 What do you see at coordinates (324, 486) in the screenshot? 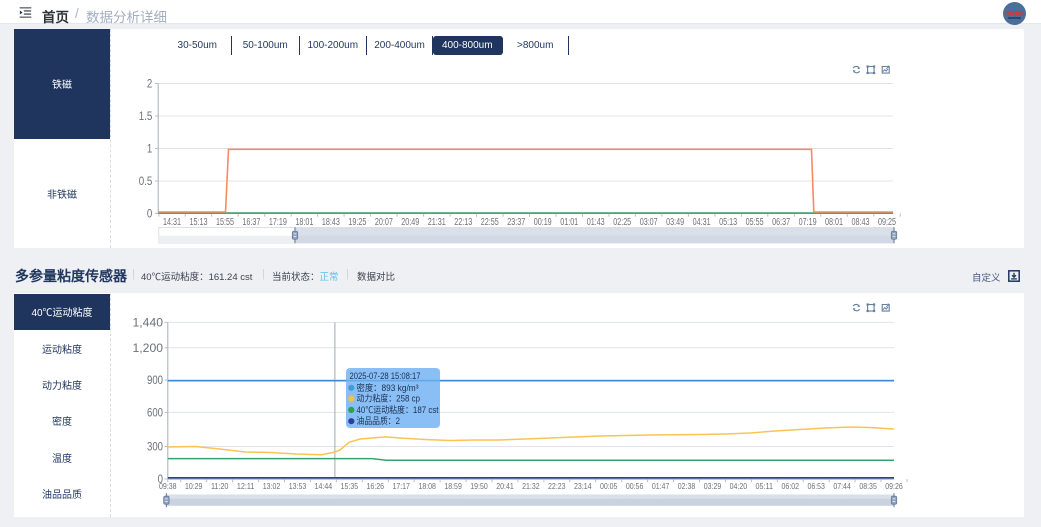
I see `svg-text: 14:44` at bounding box center [324, 486].